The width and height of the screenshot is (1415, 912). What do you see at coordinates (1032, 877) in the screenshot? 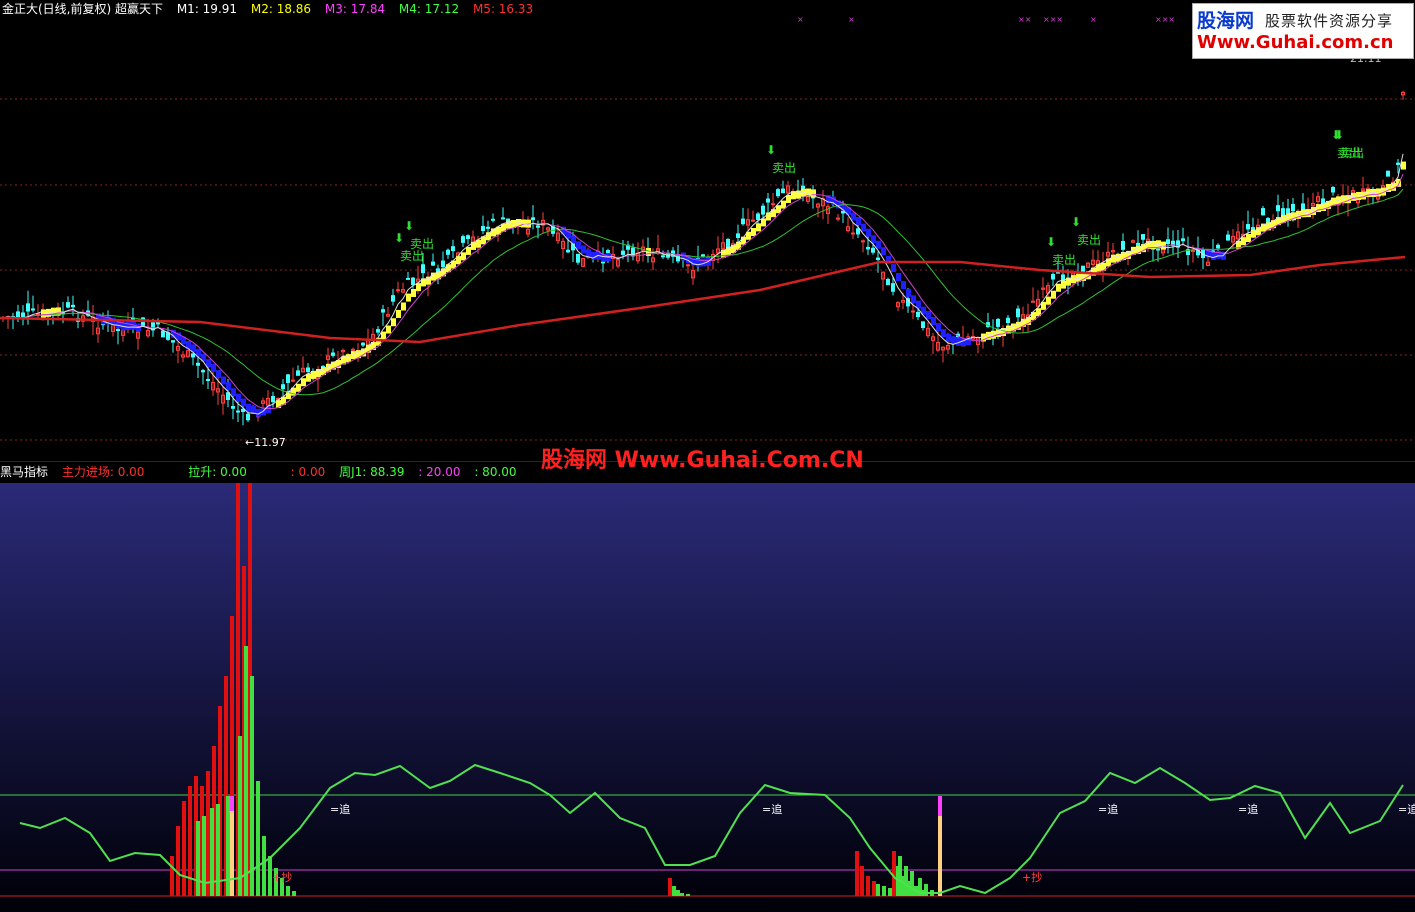
I see `bottom-signal-2: +抄` at bounding box center [1032, 877].